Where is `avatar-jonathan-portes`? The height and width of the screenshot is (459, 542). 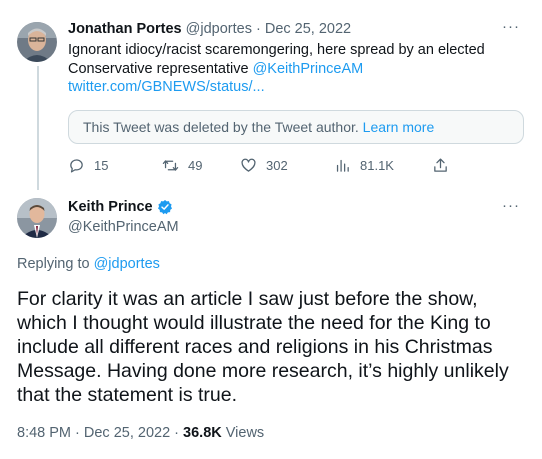 avatar-jonathan-portes is located at coordinates (37, 42).